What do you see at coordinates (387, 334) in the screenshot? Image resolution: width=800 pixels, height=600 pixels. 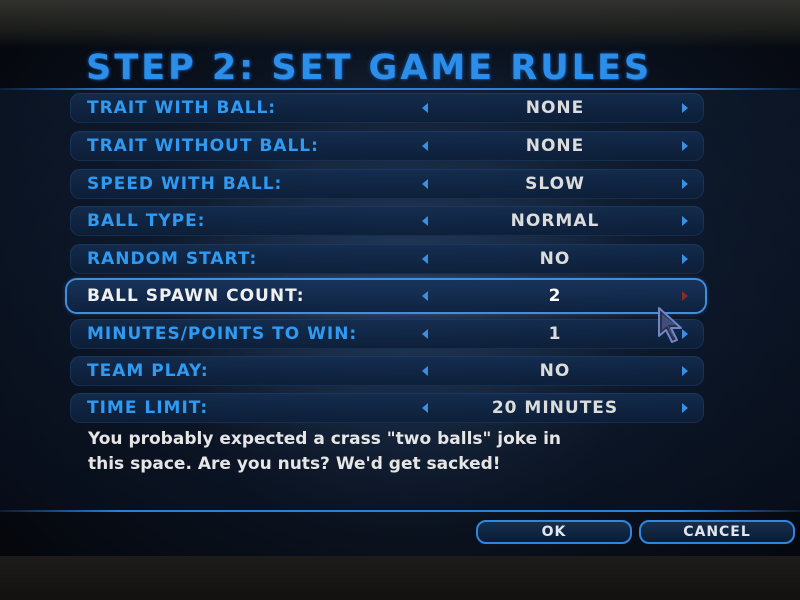 I see `rule-row-minutes-points-to-win: MINUTES/POINTS TO WIN: 1` at bounding box center [387, 334].